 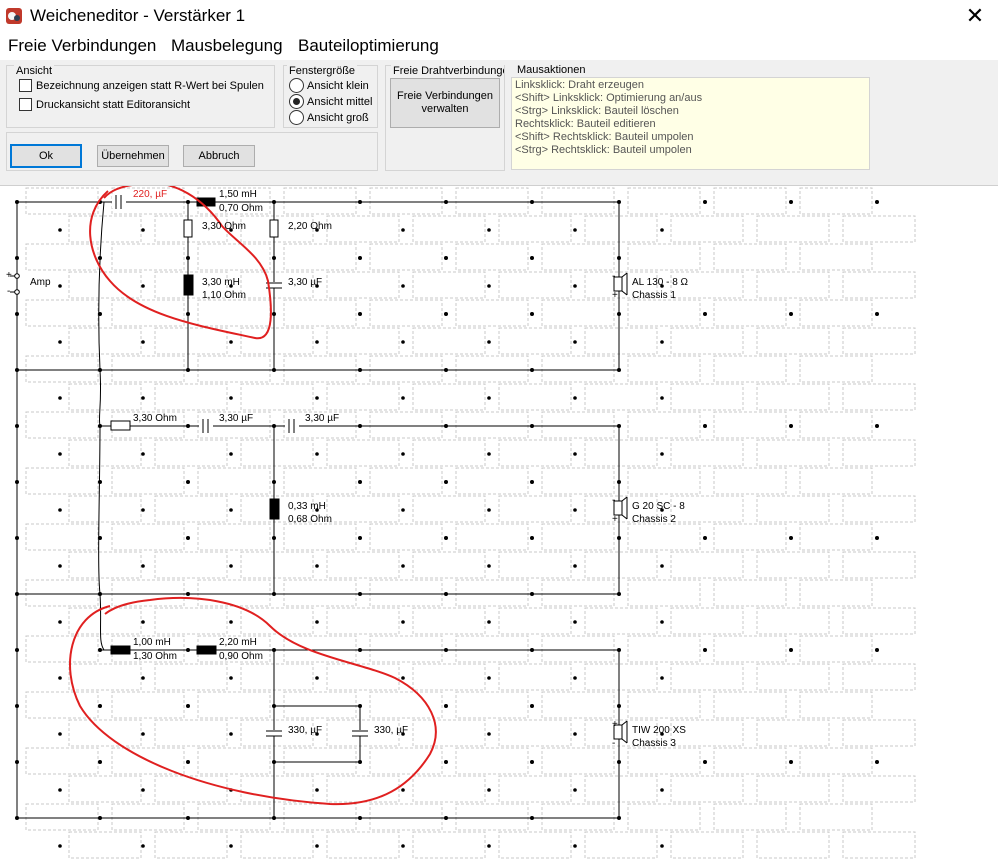 I want to click on inductor-l3-value: 0,33 mH, so click(x=307, y=506).